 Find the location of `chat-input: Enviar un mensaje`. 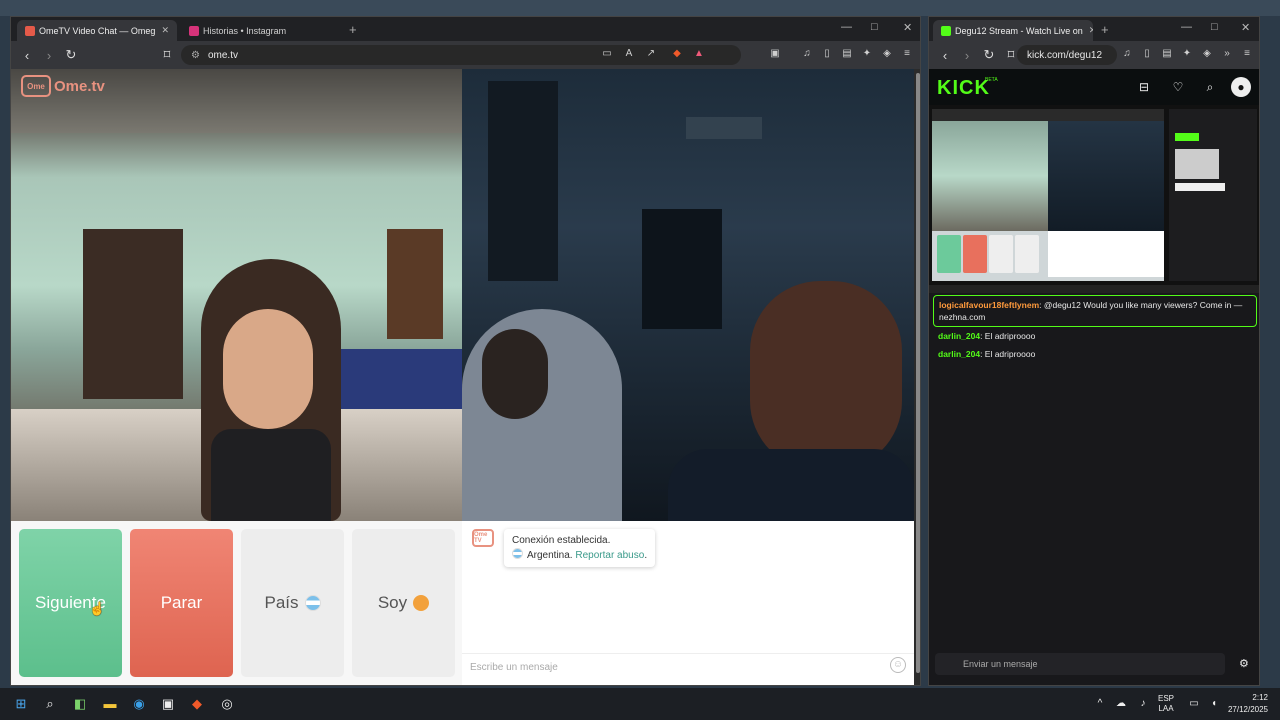

chat-input: Enviar un mensaje is located at coordinates (1080, 664).